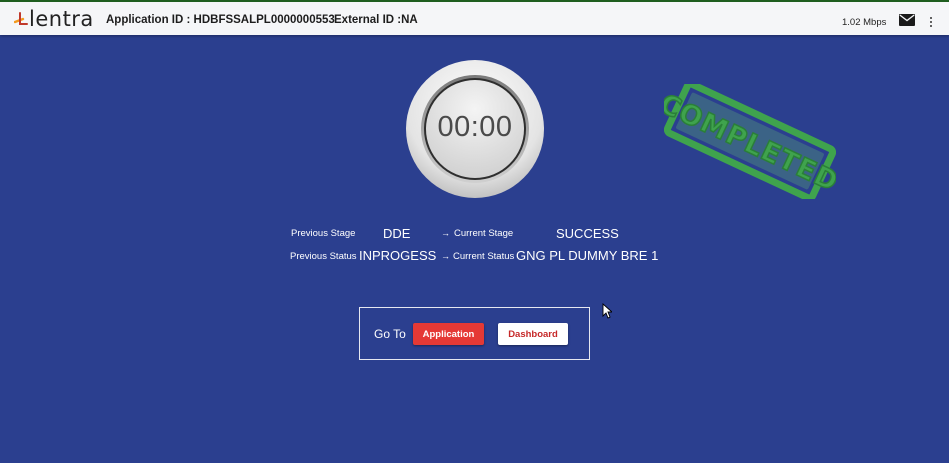 This screenshot has height=463, width=949. I want to click on network-speed: 1.02 Mbps, so click(864, 22).